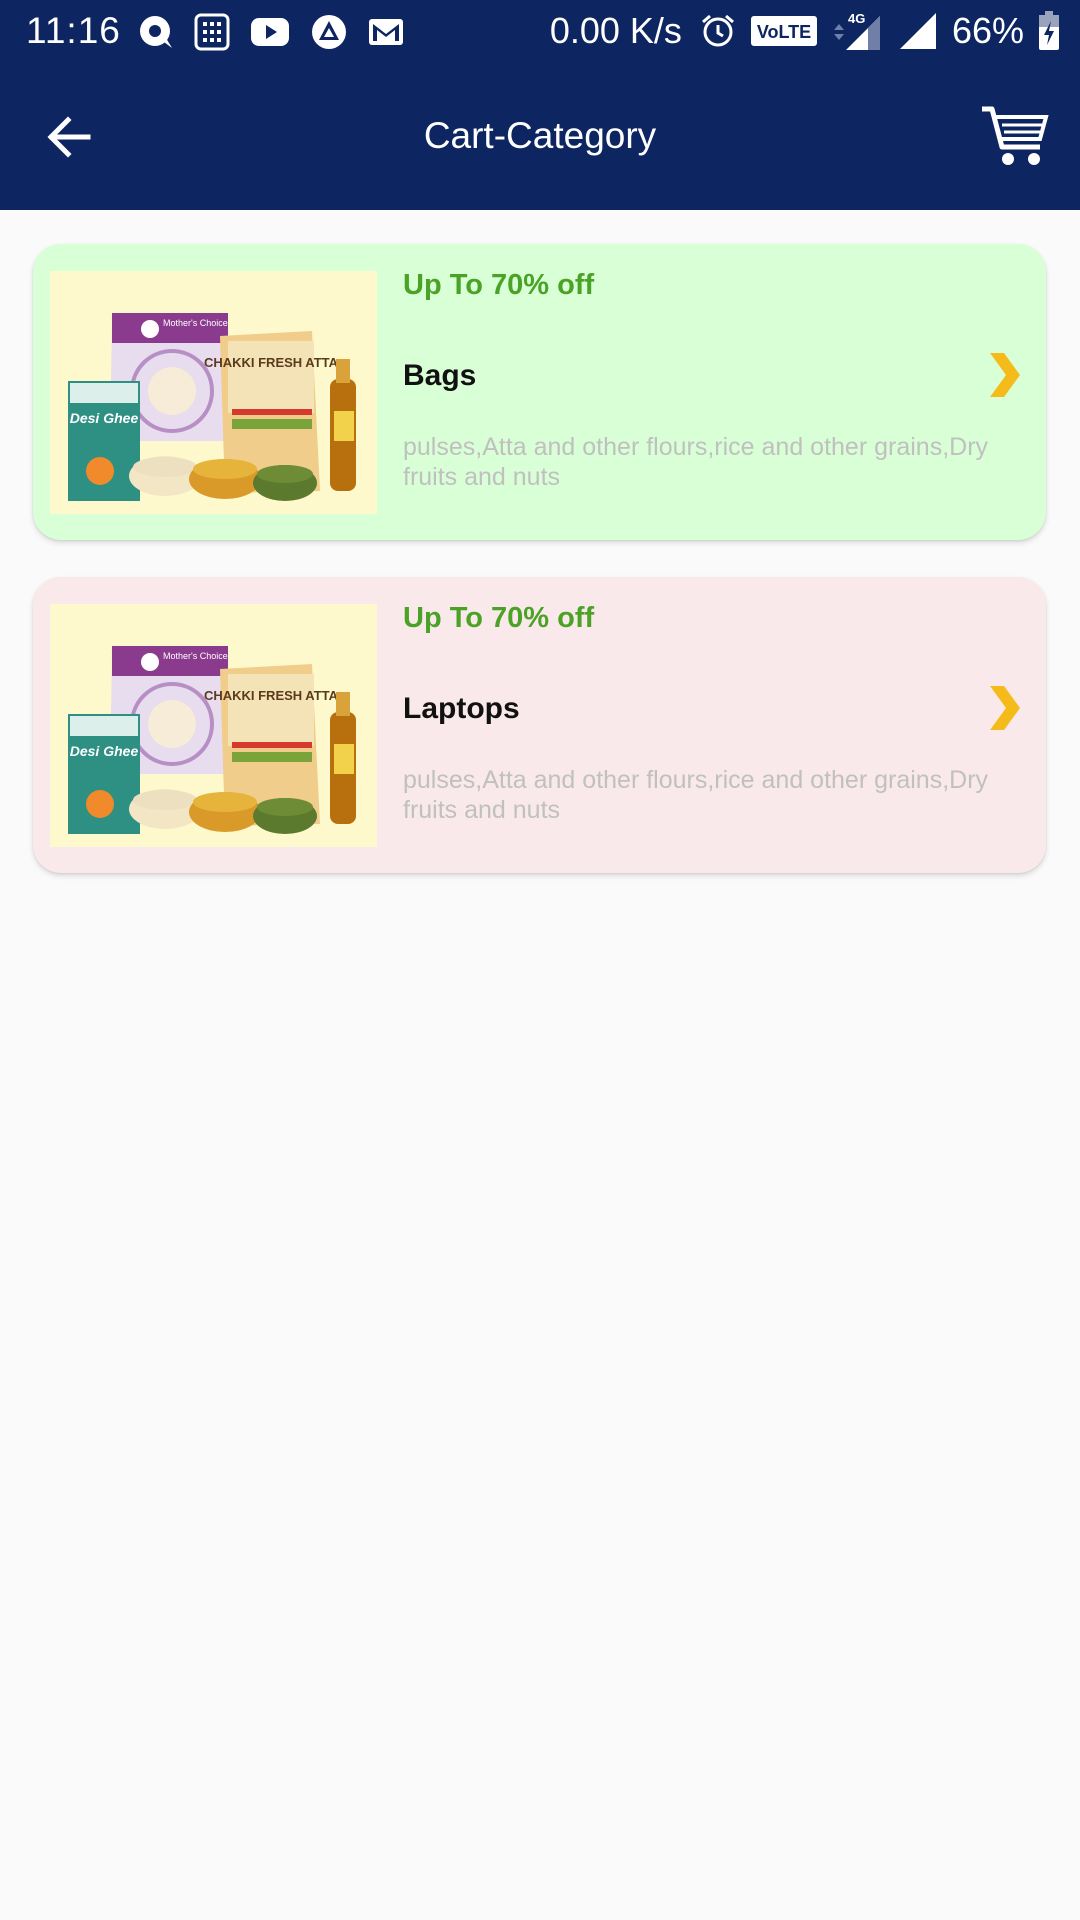 The height and width of the screenshot is (1920, 1080). I want to click on gmail-icon, so click(386, 32).